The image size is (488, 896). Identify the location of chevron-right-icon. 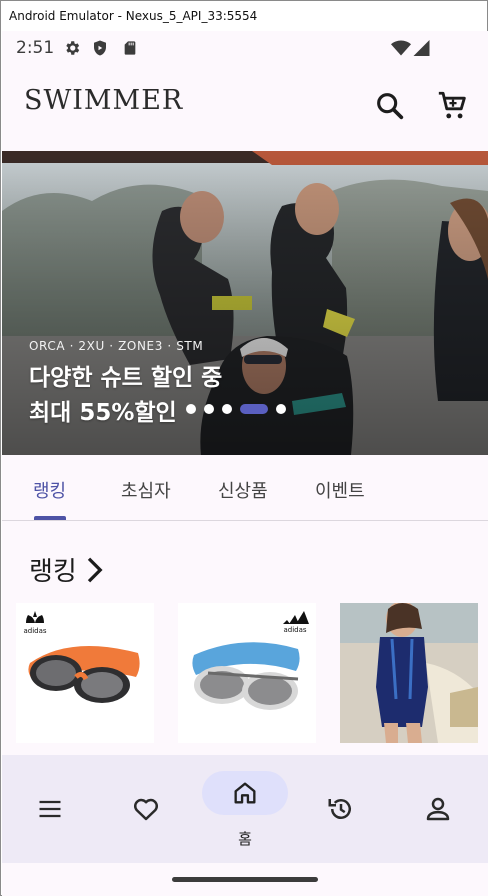
(95, 569).